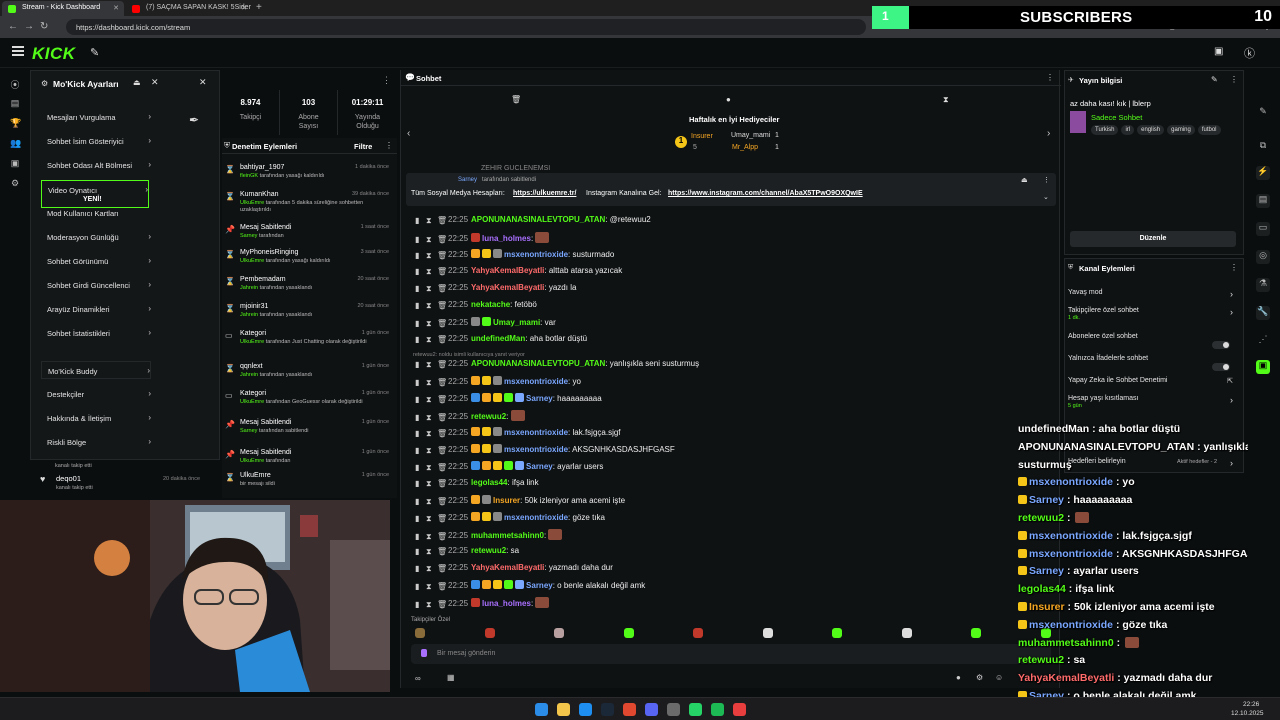  I want to click on close-settings-icon: ✕, so click(155, 82).